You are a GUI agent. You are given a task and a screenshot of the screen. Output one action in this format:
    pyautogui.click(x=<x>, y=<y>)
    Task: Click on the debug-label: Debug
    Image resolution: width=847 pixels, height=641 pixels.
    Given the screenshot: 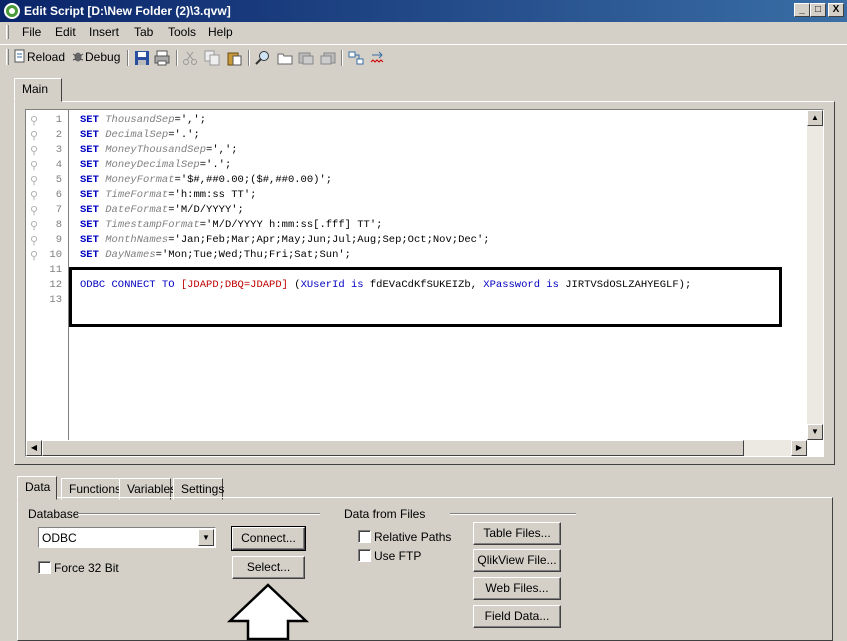 What is the action you would take?
    pyautogui.click(x=103, y=57)
    